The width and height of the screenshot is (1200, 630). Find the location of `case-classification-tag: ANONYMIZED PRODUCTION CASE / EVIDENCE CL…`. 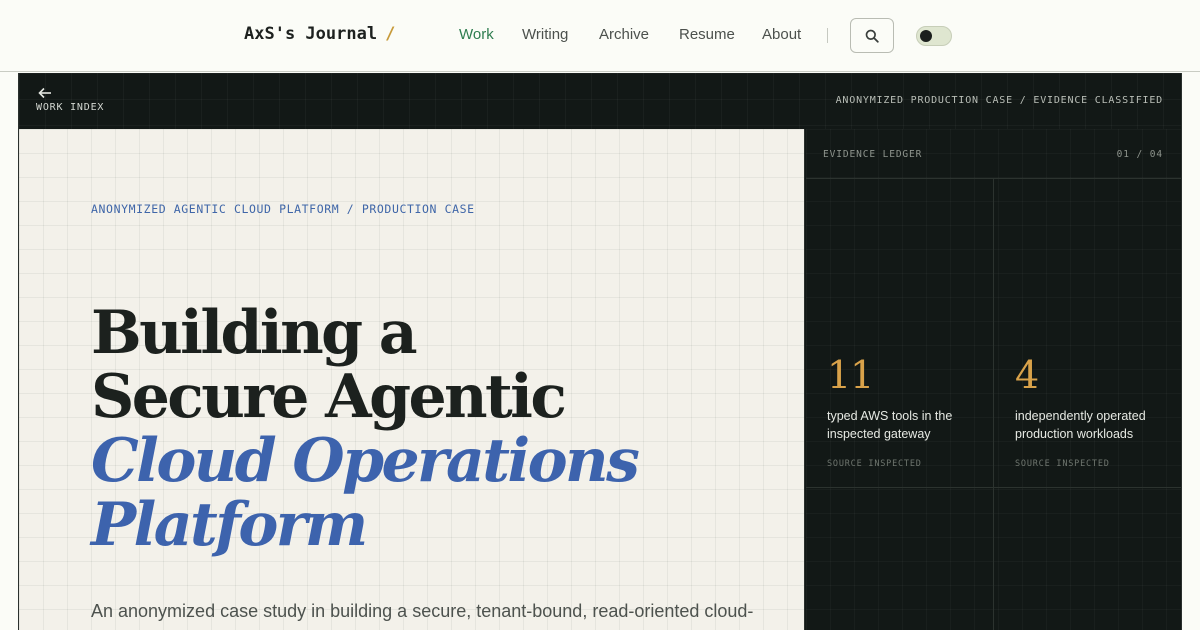

case-classification-tag: ANONYMIZED PRODUCTION CASE / EVIDENCE CL… is located at coordinates (999, 100).